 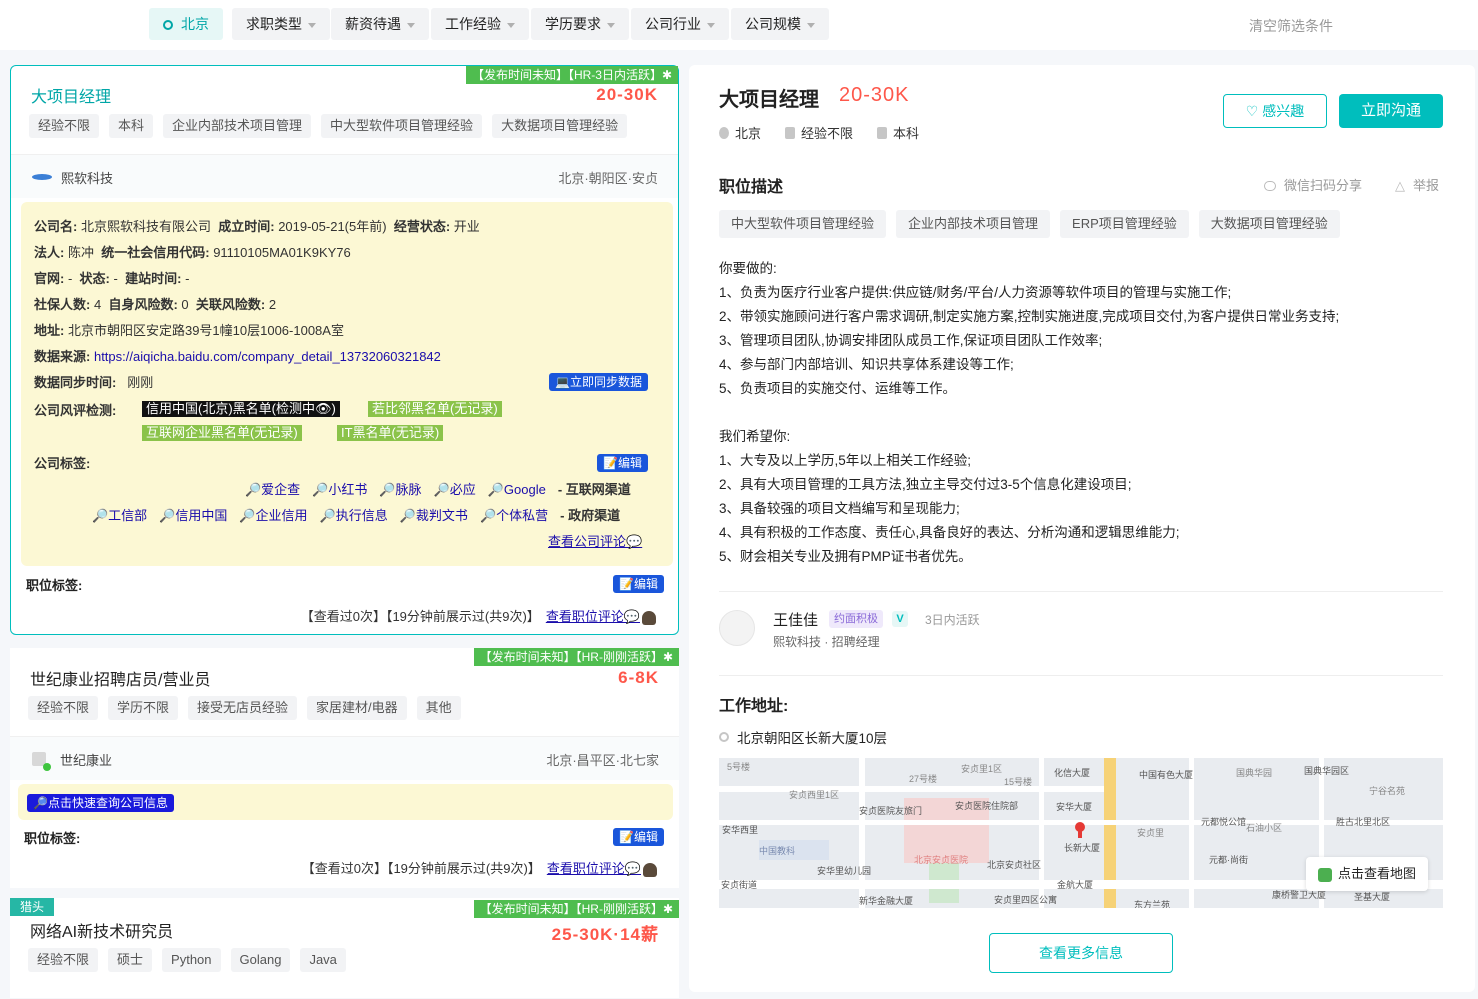 I want to click on map-label: 安贞医院友旅门, so click(x=890, y=810).